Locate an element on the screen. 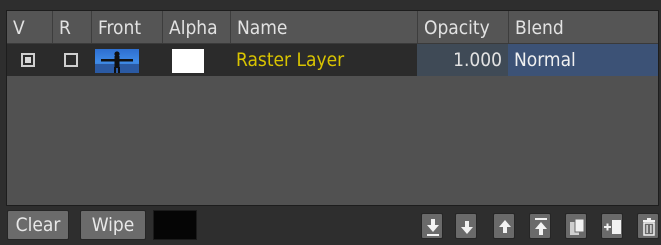 The height and width of the screenshot is (245, 661). move-to-top-icon is located at coordinates (540, 226).